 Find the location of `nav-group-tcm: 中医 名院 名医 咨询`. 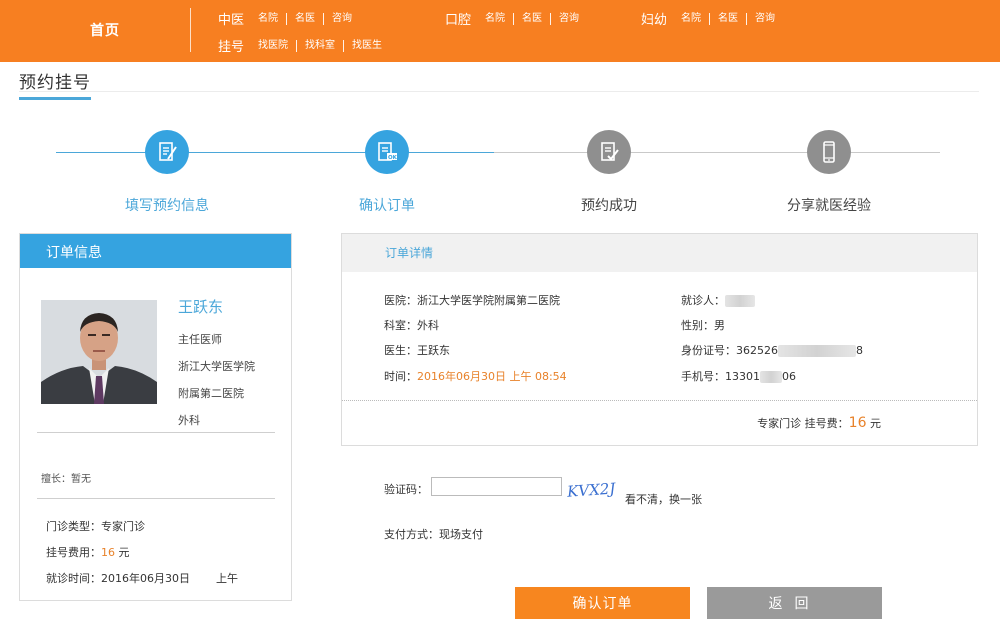

nav-group-tcm: 中医 名院 名医 咨询 is located at coordinates (289, 18).